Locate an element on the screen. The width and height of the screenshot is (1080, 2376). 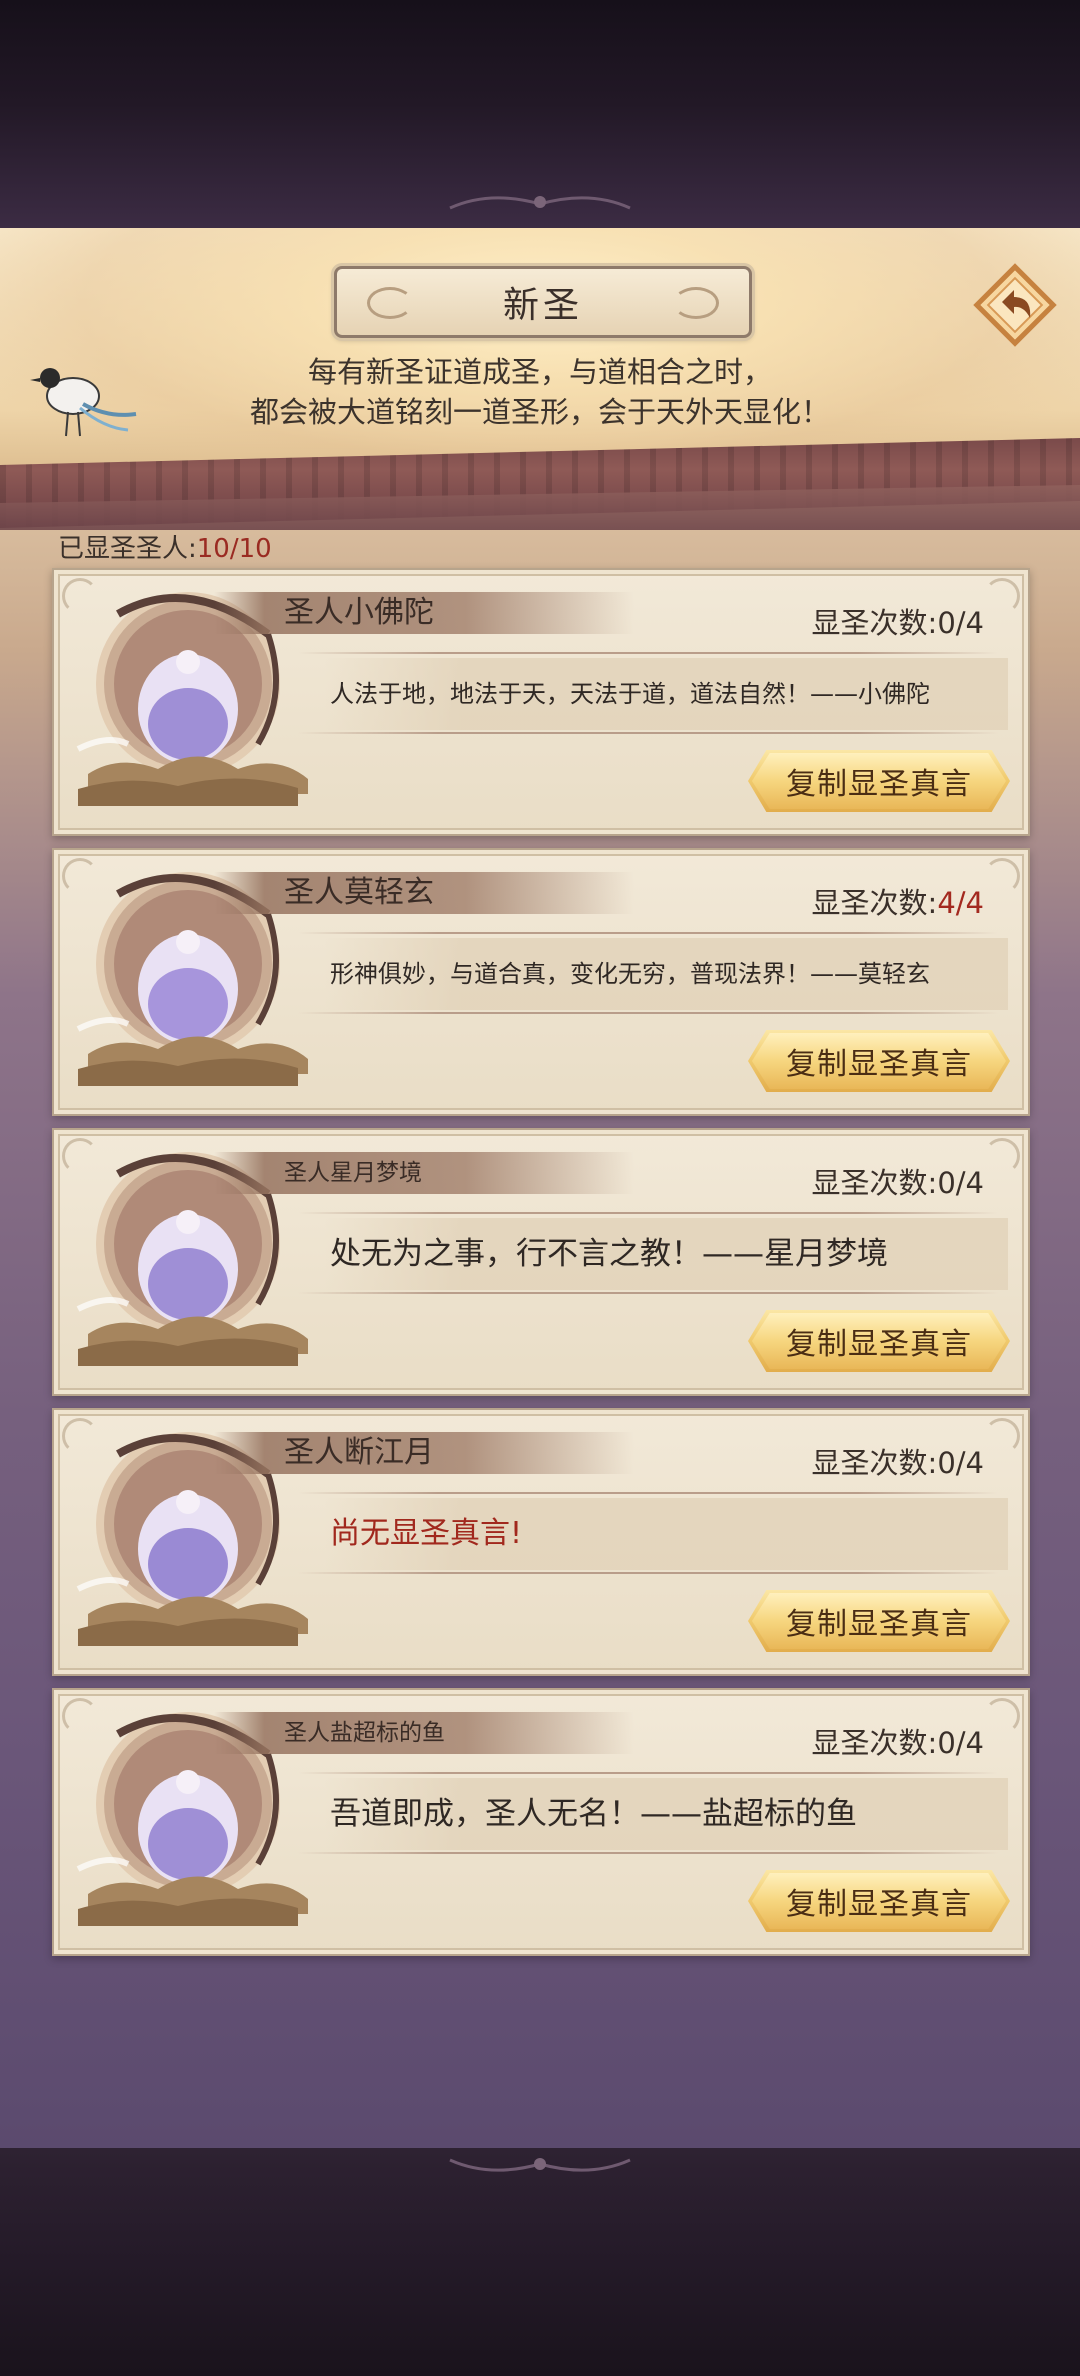
saint-quote: 尚无显圣真言! is located at coordinates (426, 1533).